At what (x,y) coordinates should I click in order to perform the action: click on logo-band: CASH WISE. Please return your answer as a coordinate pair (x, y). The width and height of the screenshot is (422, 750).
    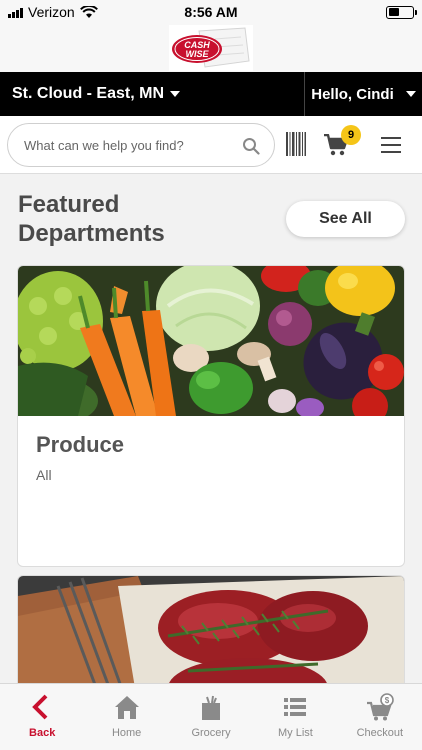
    Looking at the image, I should click on (211, 48).